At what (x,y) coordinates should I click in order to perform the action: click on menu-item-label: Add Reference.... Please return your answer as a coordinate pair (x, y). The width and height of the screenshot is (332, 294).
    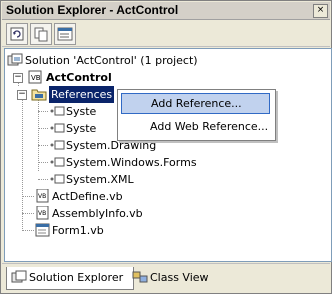
    Looking at the image, I should click on (196, 103).